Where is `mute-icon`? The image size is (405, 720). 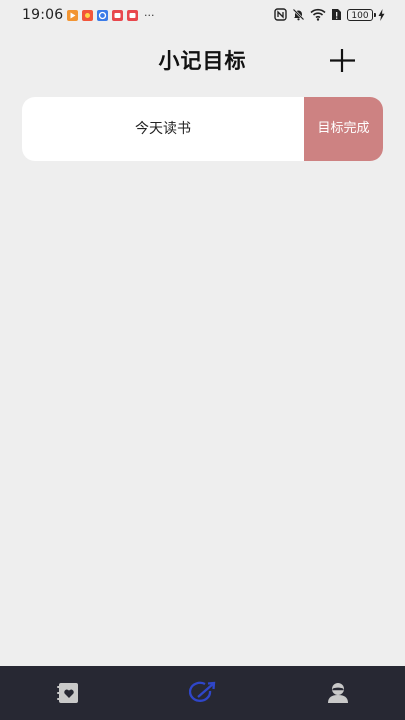
mute-icon is located at coordinates (298, 14).